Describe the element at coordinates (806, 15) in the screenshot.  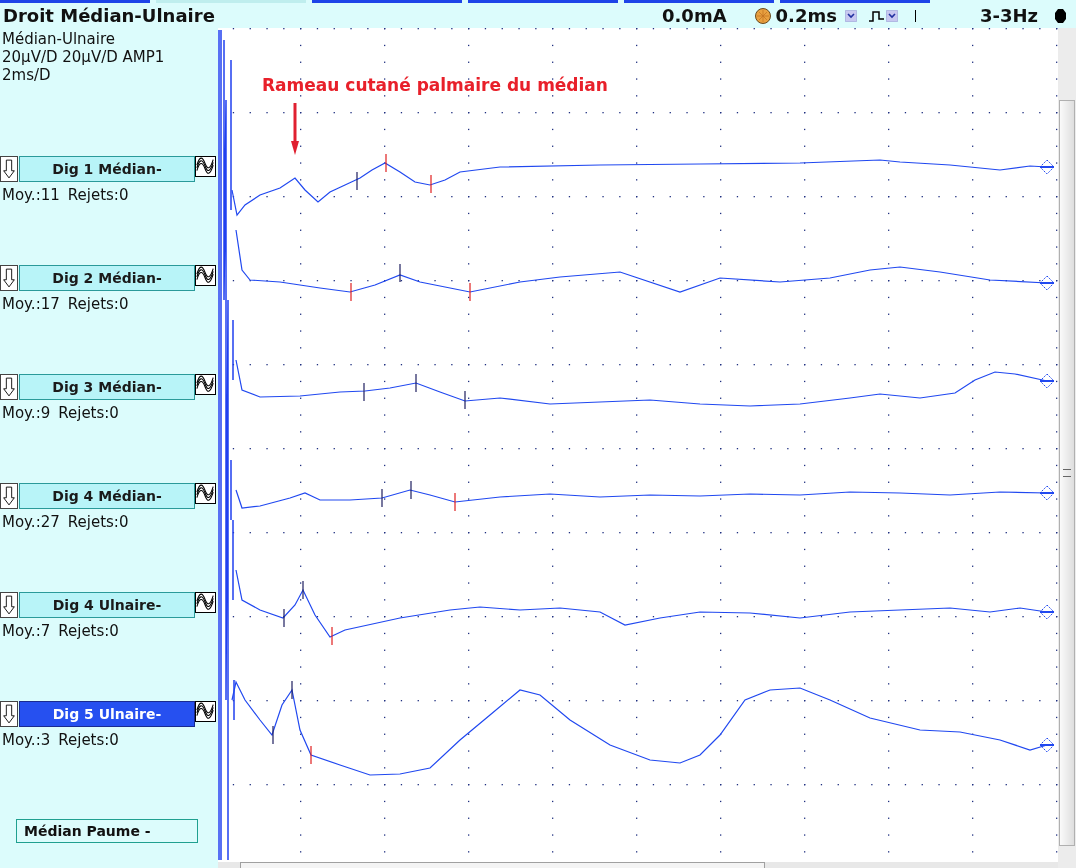
I see `duration-value: 0.2ms` at that location.